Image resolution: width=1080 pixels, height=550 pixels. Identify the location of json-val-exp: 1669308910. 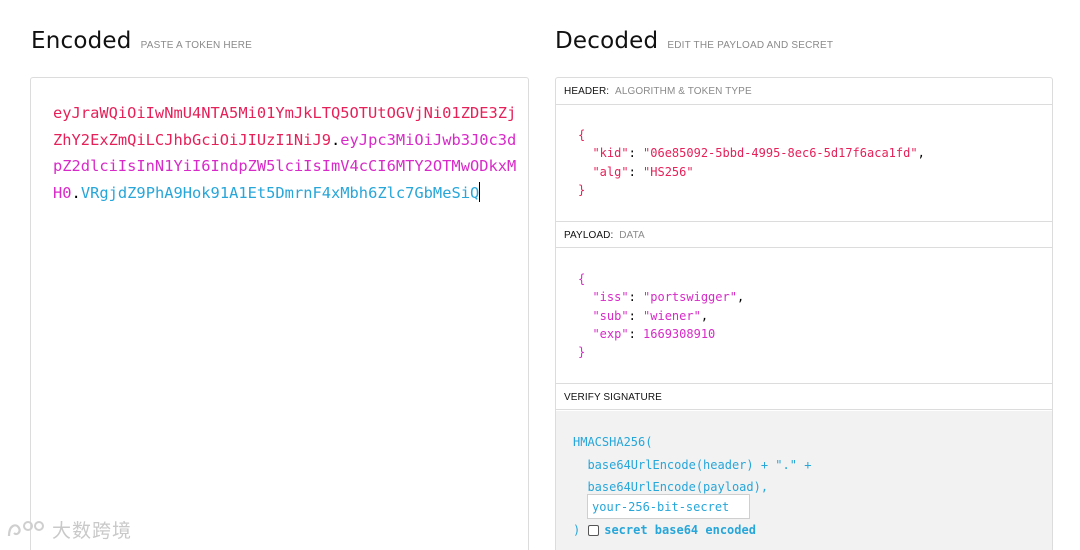
(679, 333).